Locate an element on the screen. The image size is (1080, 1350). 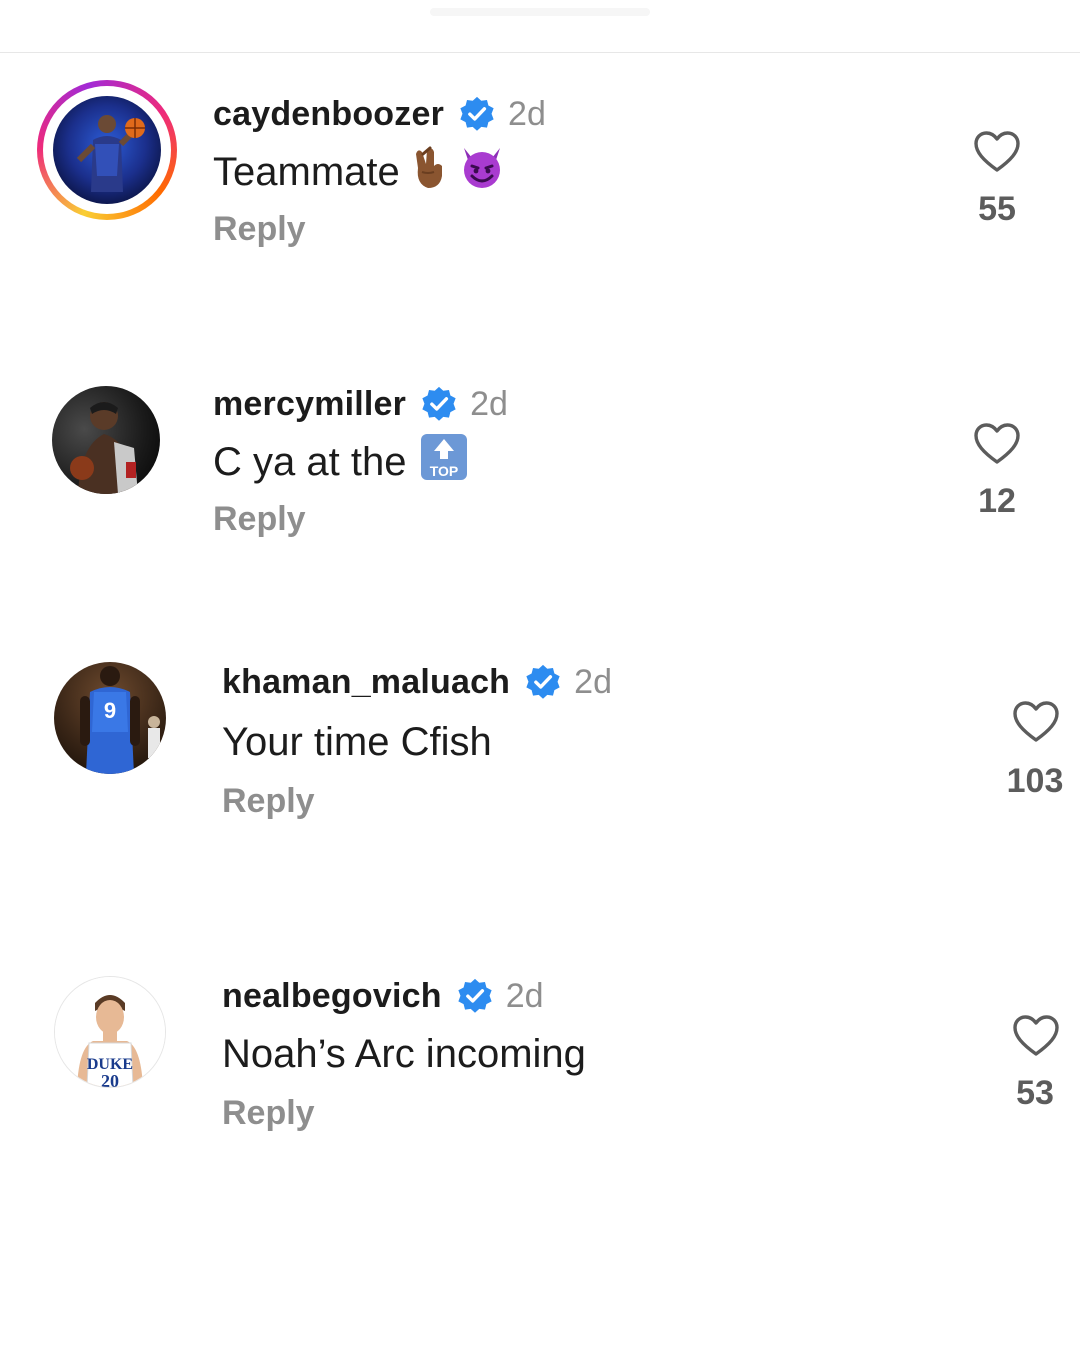
avatar: 9 is located at coordinates (110, 718).